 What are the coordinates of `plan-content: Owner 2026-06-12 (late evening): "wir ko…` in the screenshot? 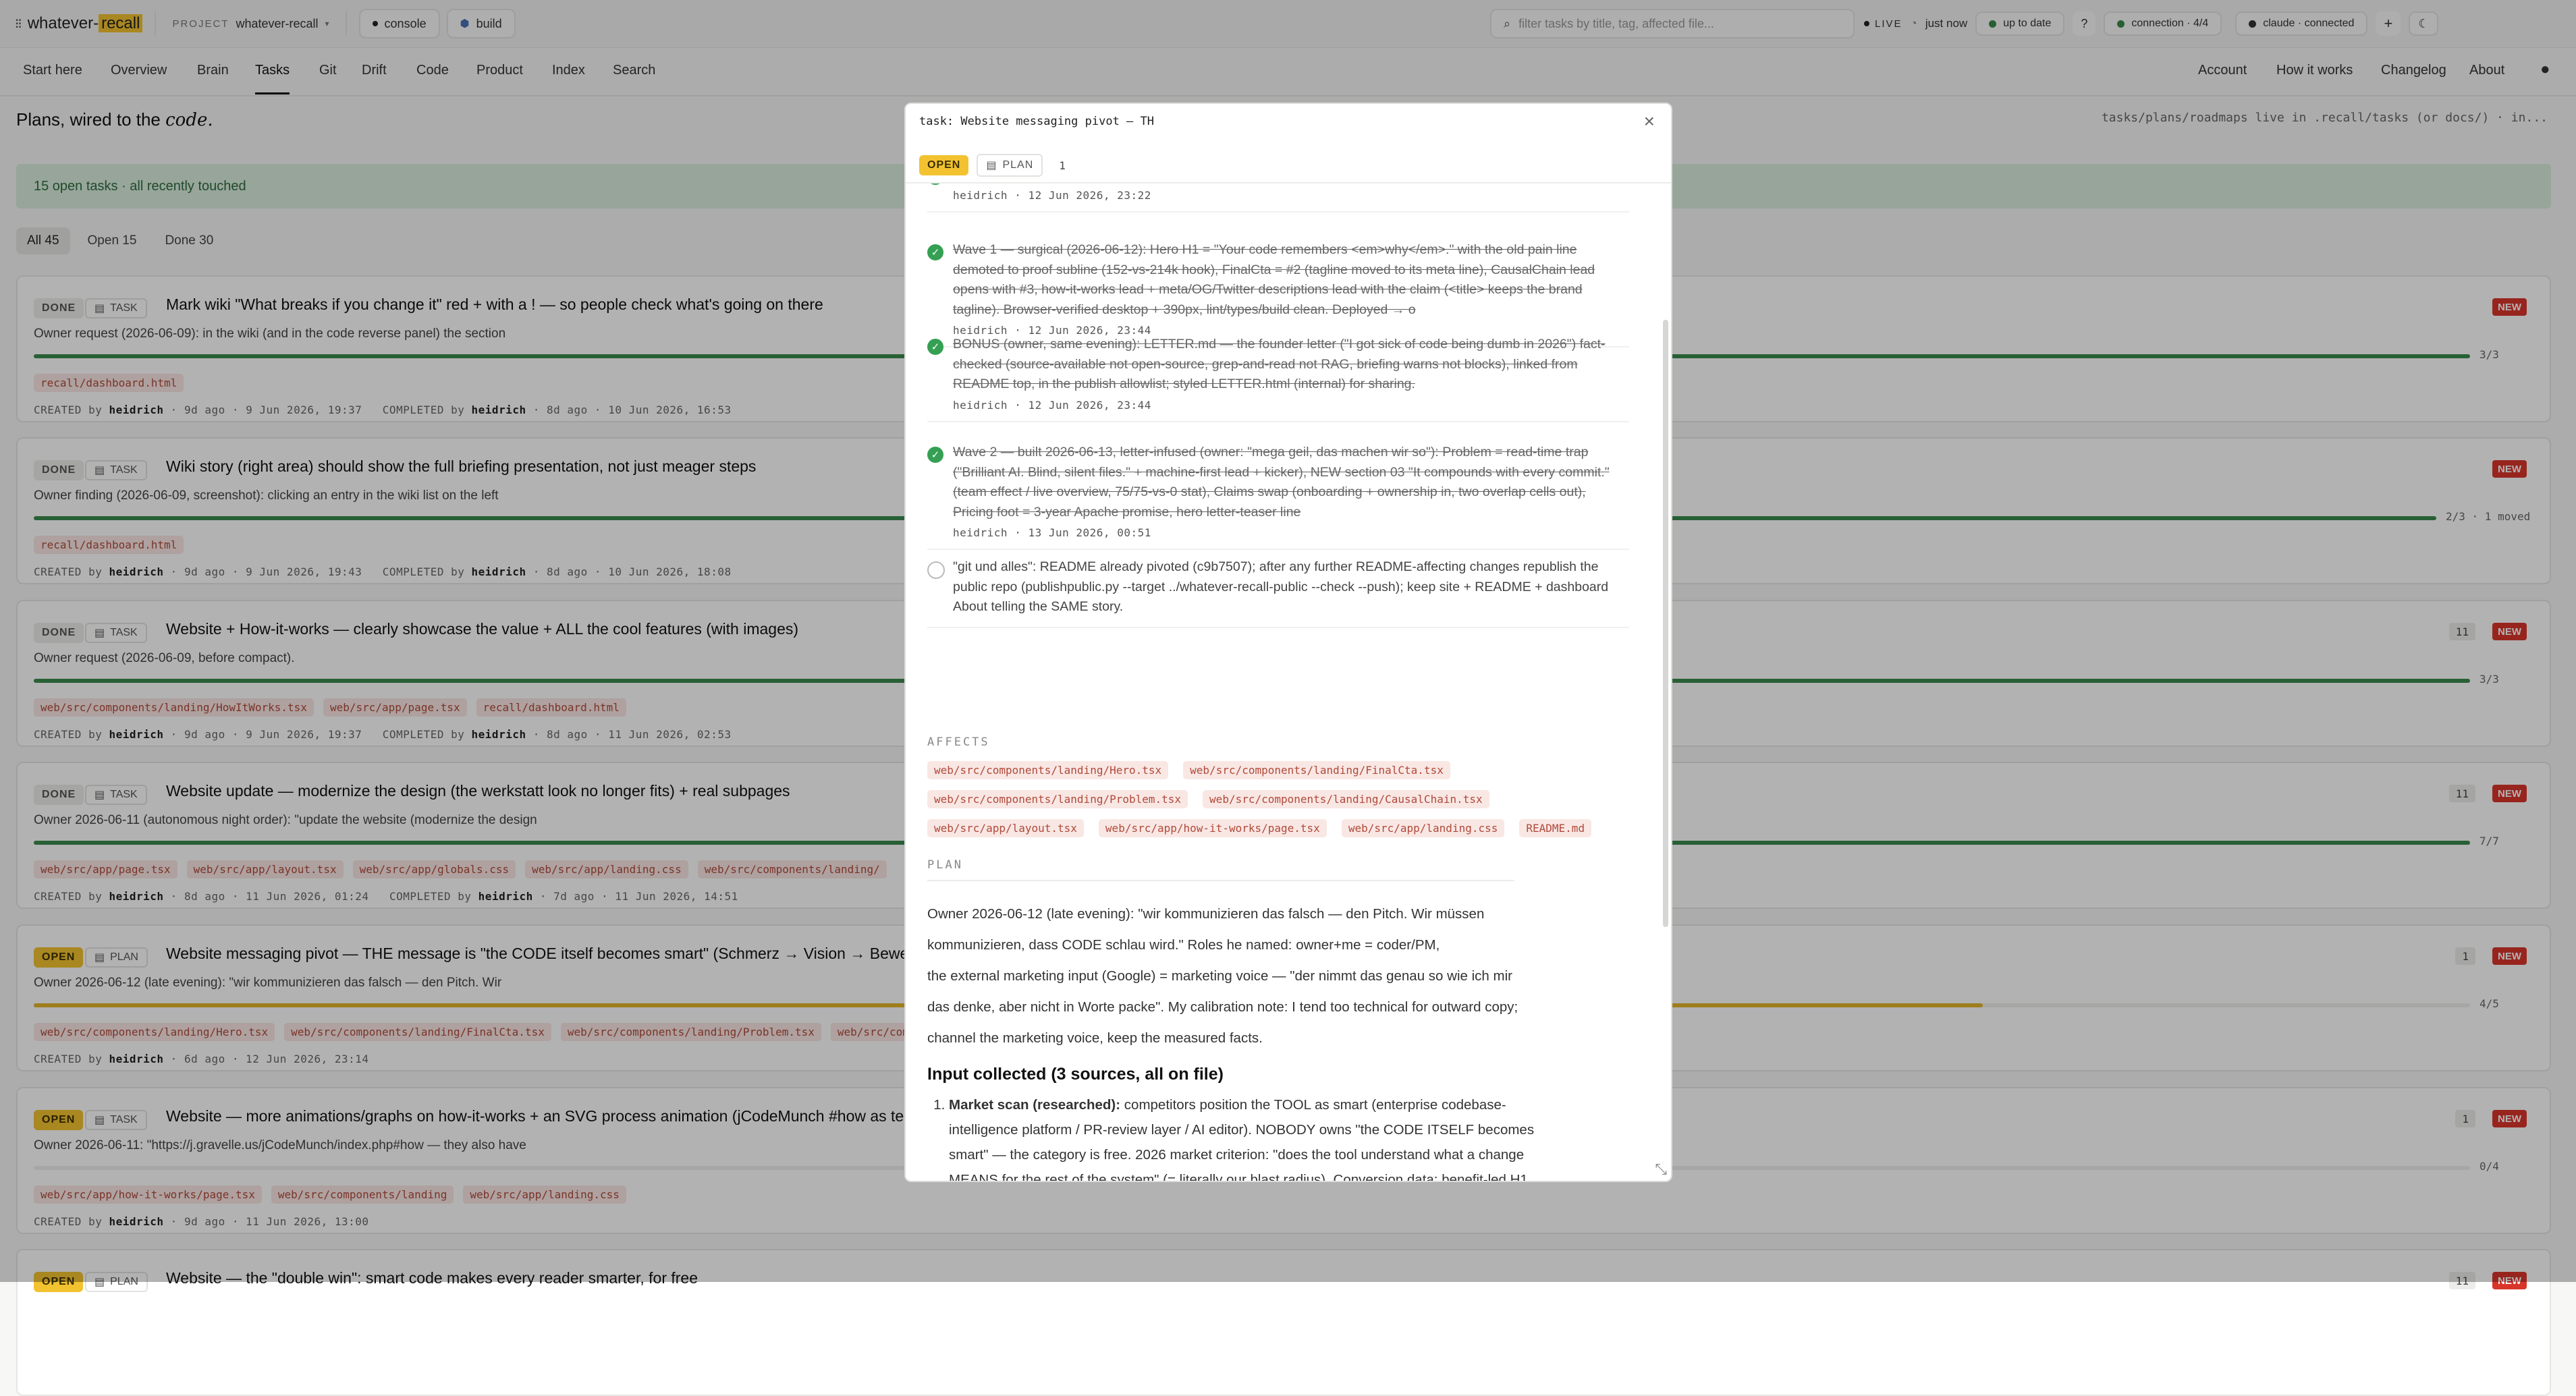 It's located at (1231, 1040).